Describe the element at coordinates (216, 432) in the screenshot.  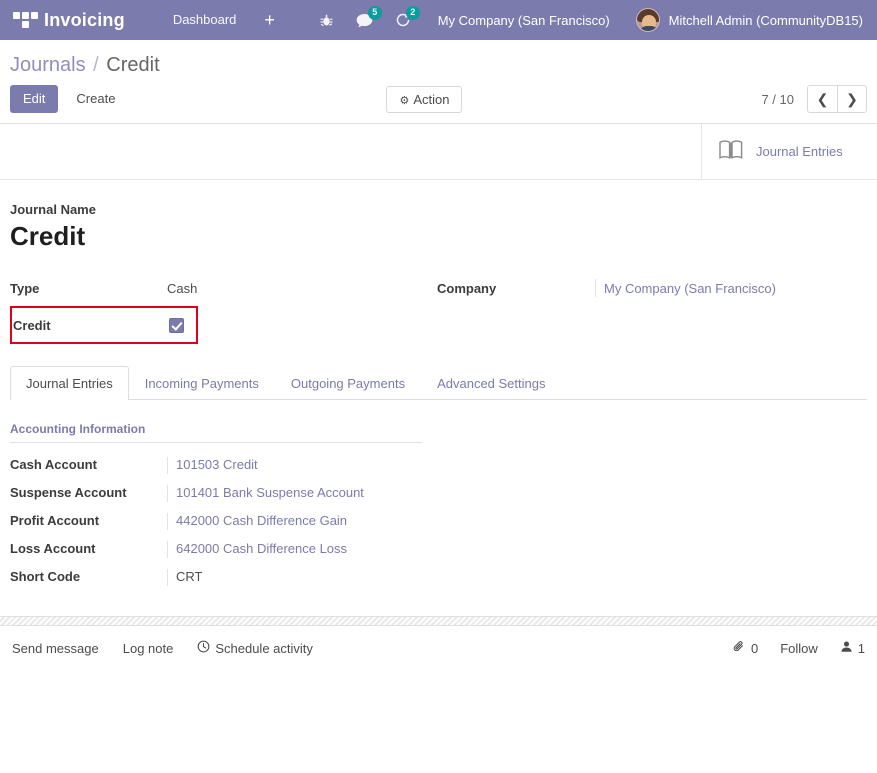
I see `accounting-information-group-title: Accounting Information` at that location.